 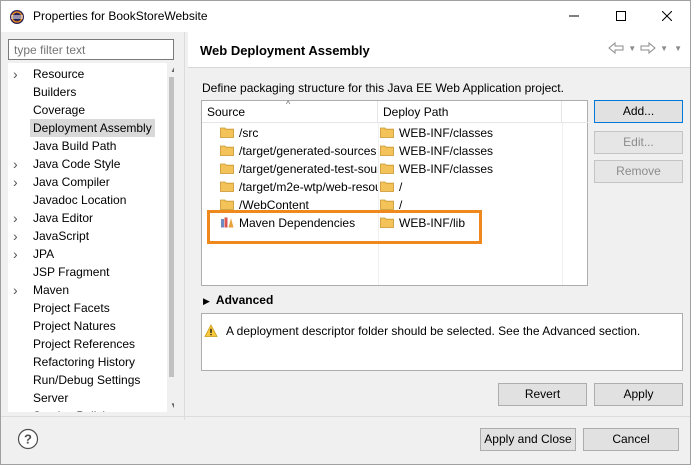 I want to click on tree-scrollbar: ▲ ▼, so click(x=170, y=237).